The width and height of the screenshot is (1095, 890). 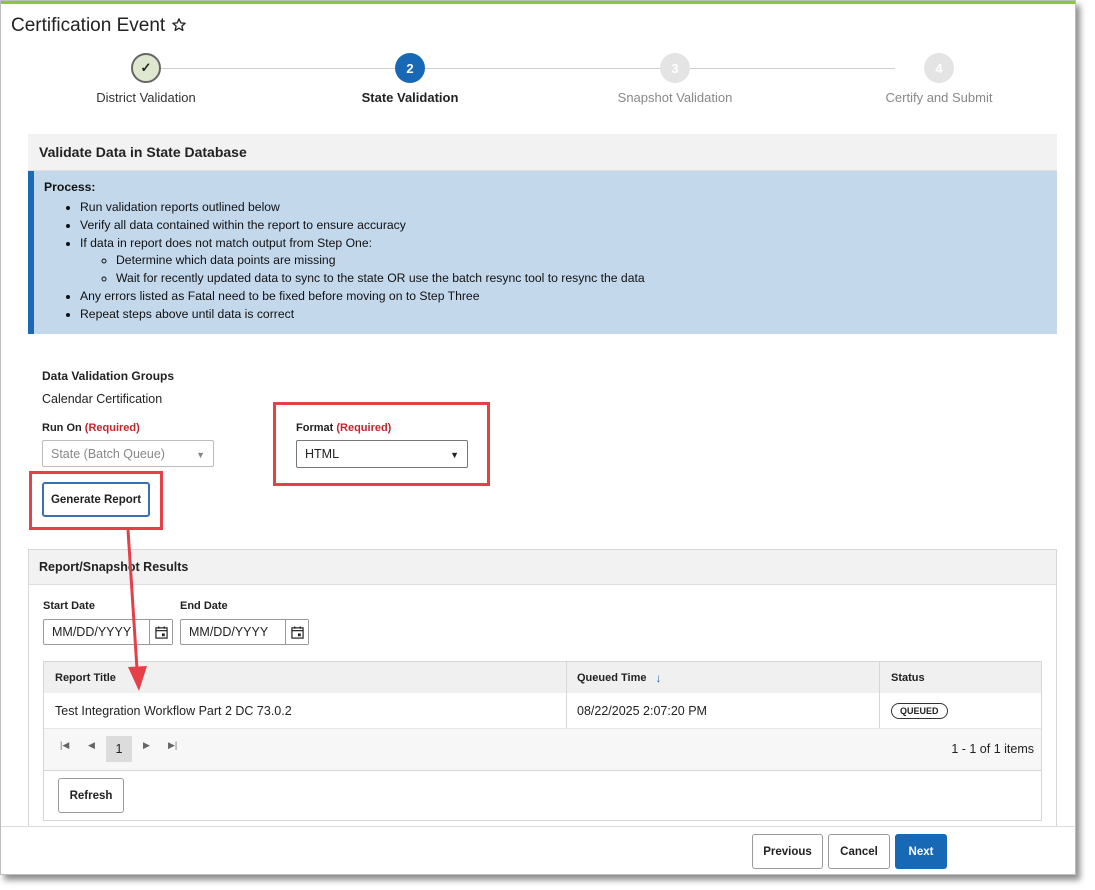 What do you see at coordinates (136, 610) in the screenshot?
I see `annotation-arrow` at bounding box center [136, 610].